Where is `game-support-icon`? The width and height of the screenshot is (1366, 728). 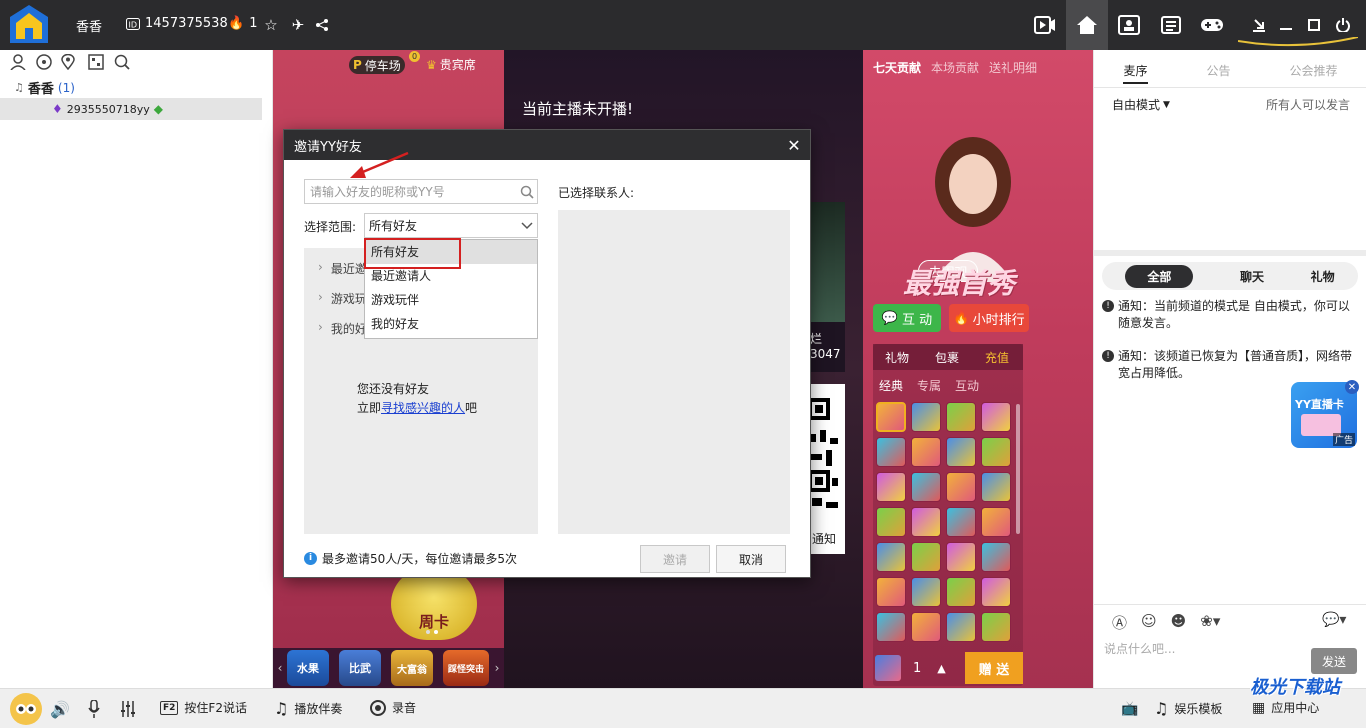 game-support-icon is located at coordinates (44, 62).